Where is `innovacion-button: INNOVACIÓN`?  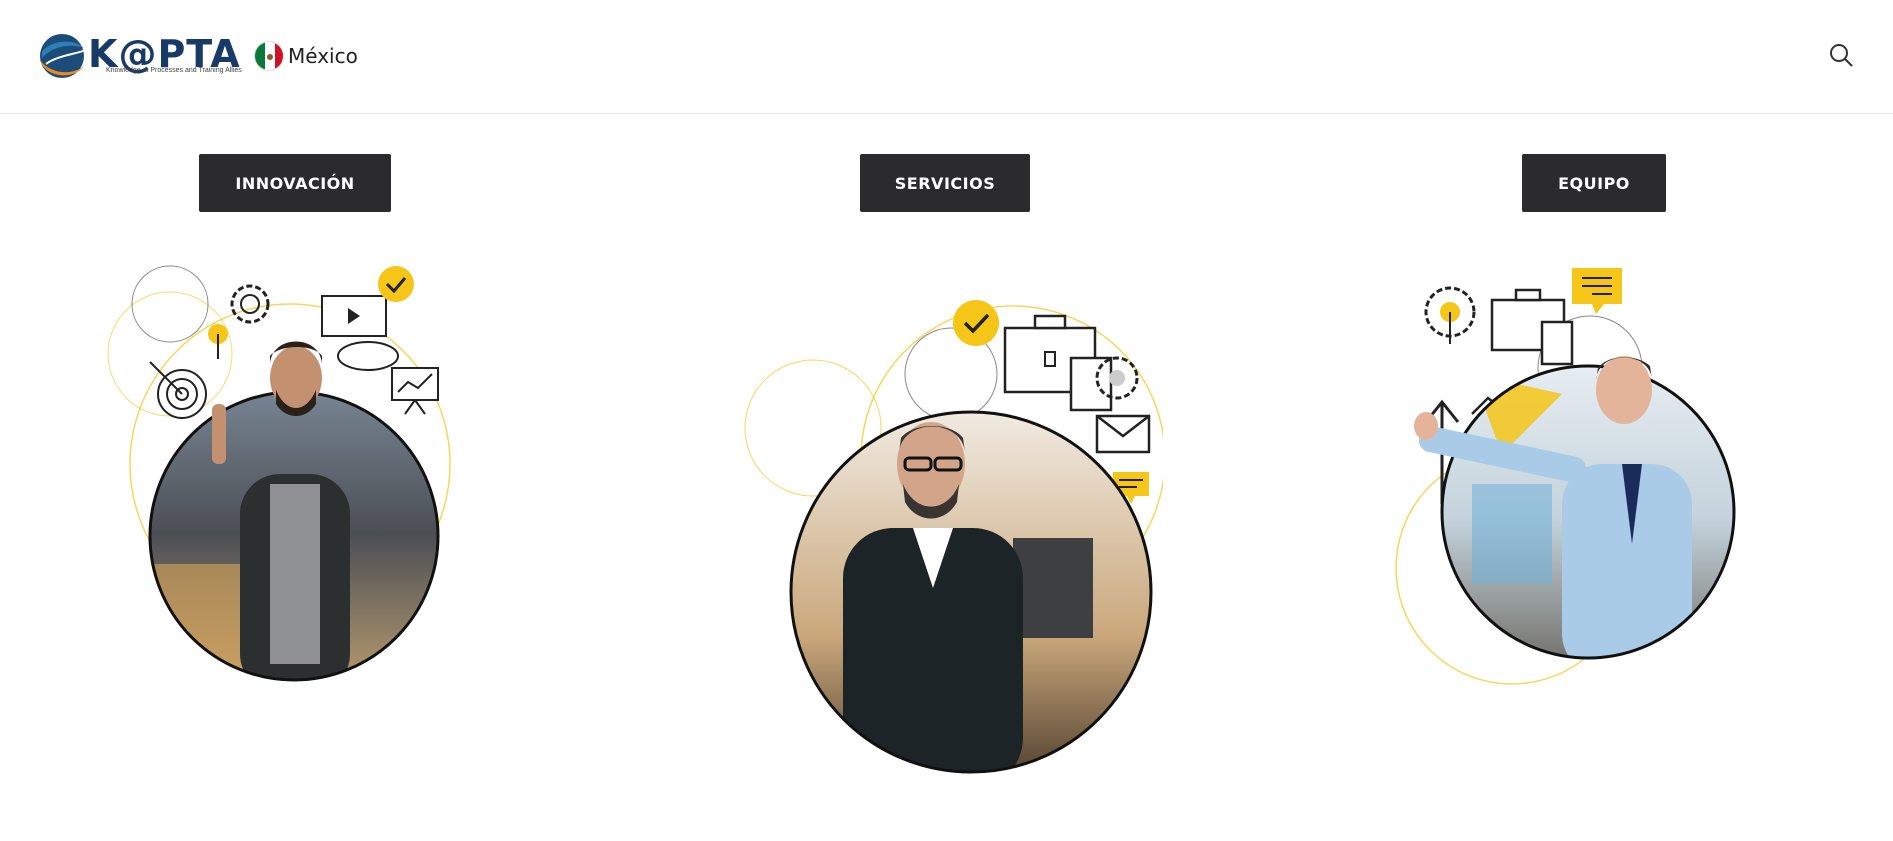
innovacion-button: INNOVACIÓN is located at coordinates (295, 183).